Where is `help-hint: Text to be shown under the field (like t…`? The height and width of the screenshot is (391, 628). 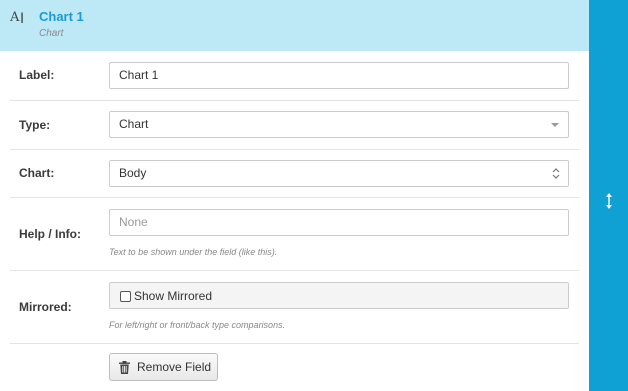
help-hint: Text to be shown under the field (like t… is located at coordinates (193, 252).